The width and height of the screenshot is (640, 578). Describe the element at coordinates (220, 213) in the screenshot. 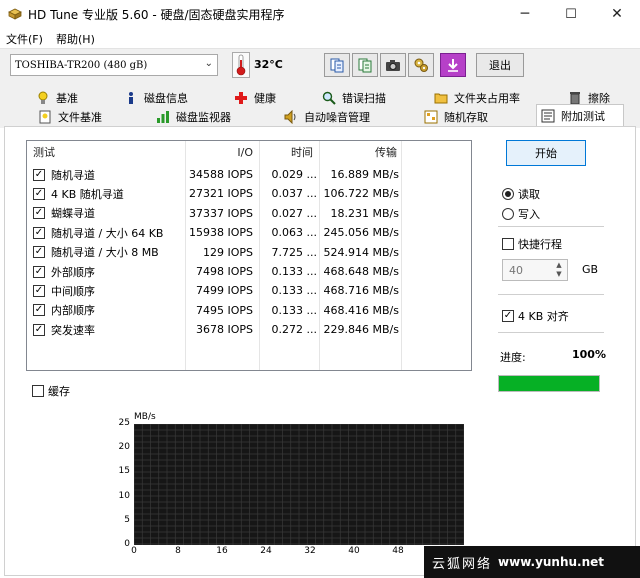

I see `cell-io: 37337 IOPS` at that location.